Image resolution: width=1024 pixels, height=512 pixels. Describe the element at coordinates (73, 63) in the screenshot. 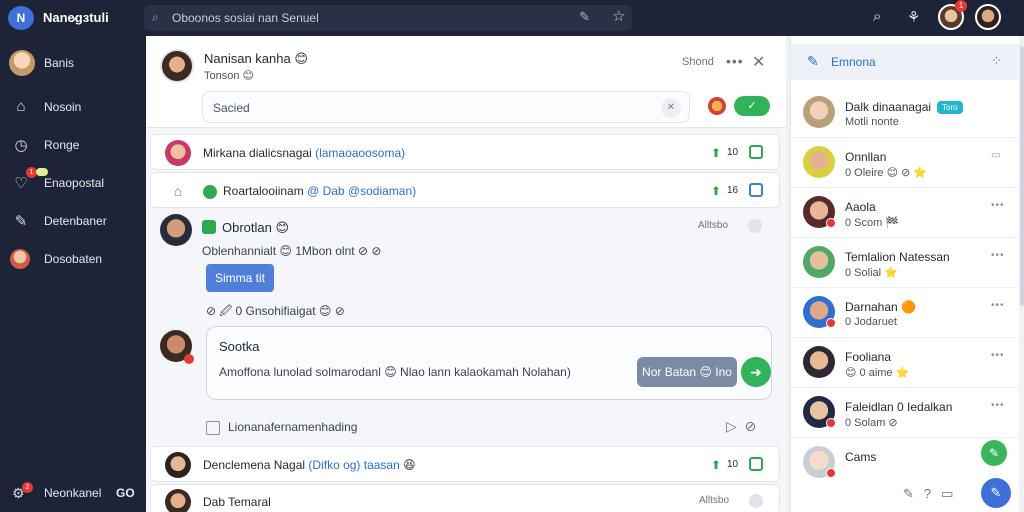

I see `sidebar-item-profile: Banis` at that location.